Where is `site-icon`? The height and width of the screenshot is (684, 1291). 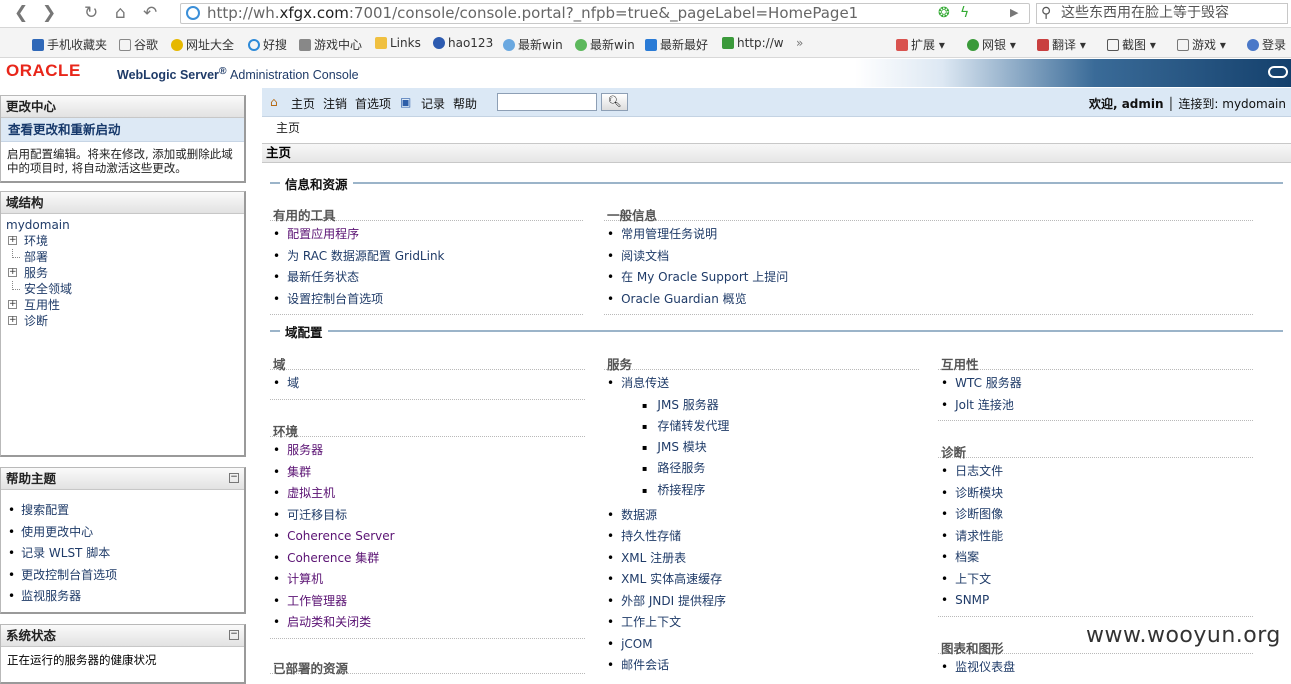
site-icon is located at coordinates (439, 43).